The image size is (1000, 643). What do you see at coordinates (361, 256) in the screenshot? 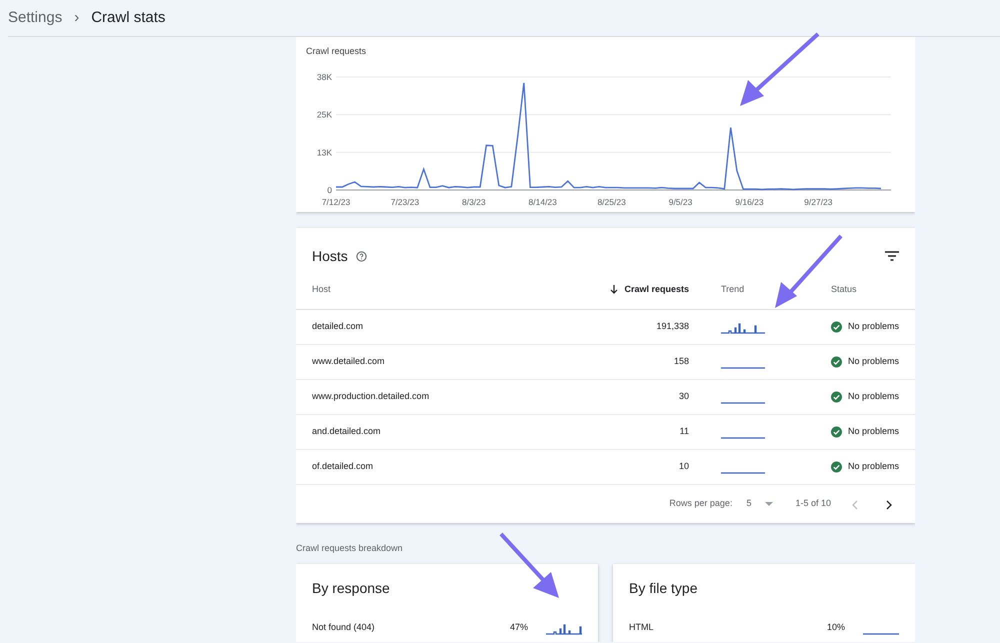
I see `help-icon` at bounding box center [361, 256].